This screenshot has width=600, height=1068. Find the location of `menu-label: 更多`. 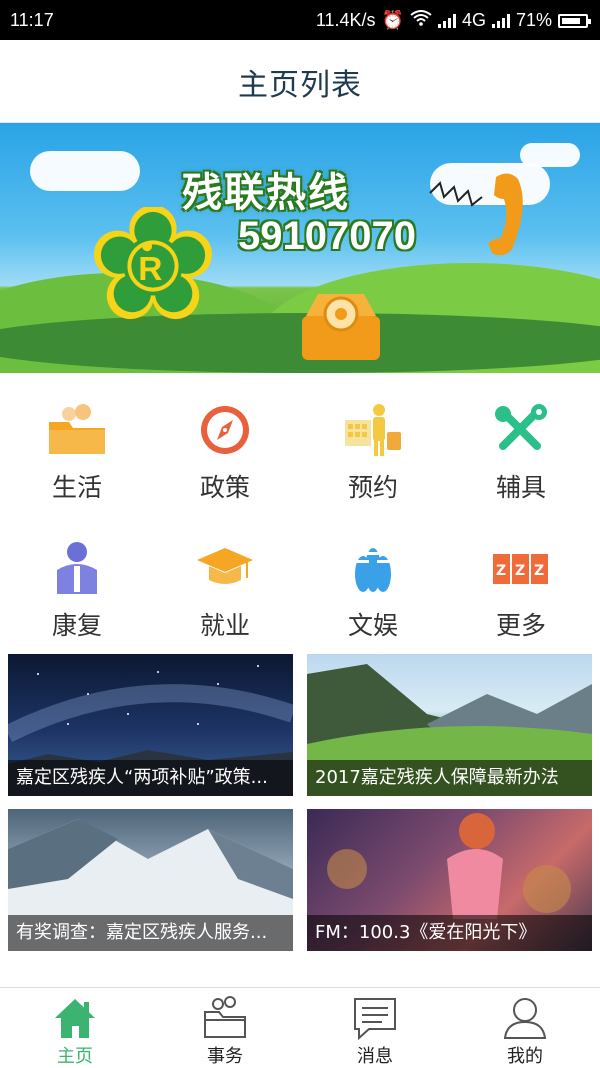

menu-label: 更多 is located at coordinates (520, 625).